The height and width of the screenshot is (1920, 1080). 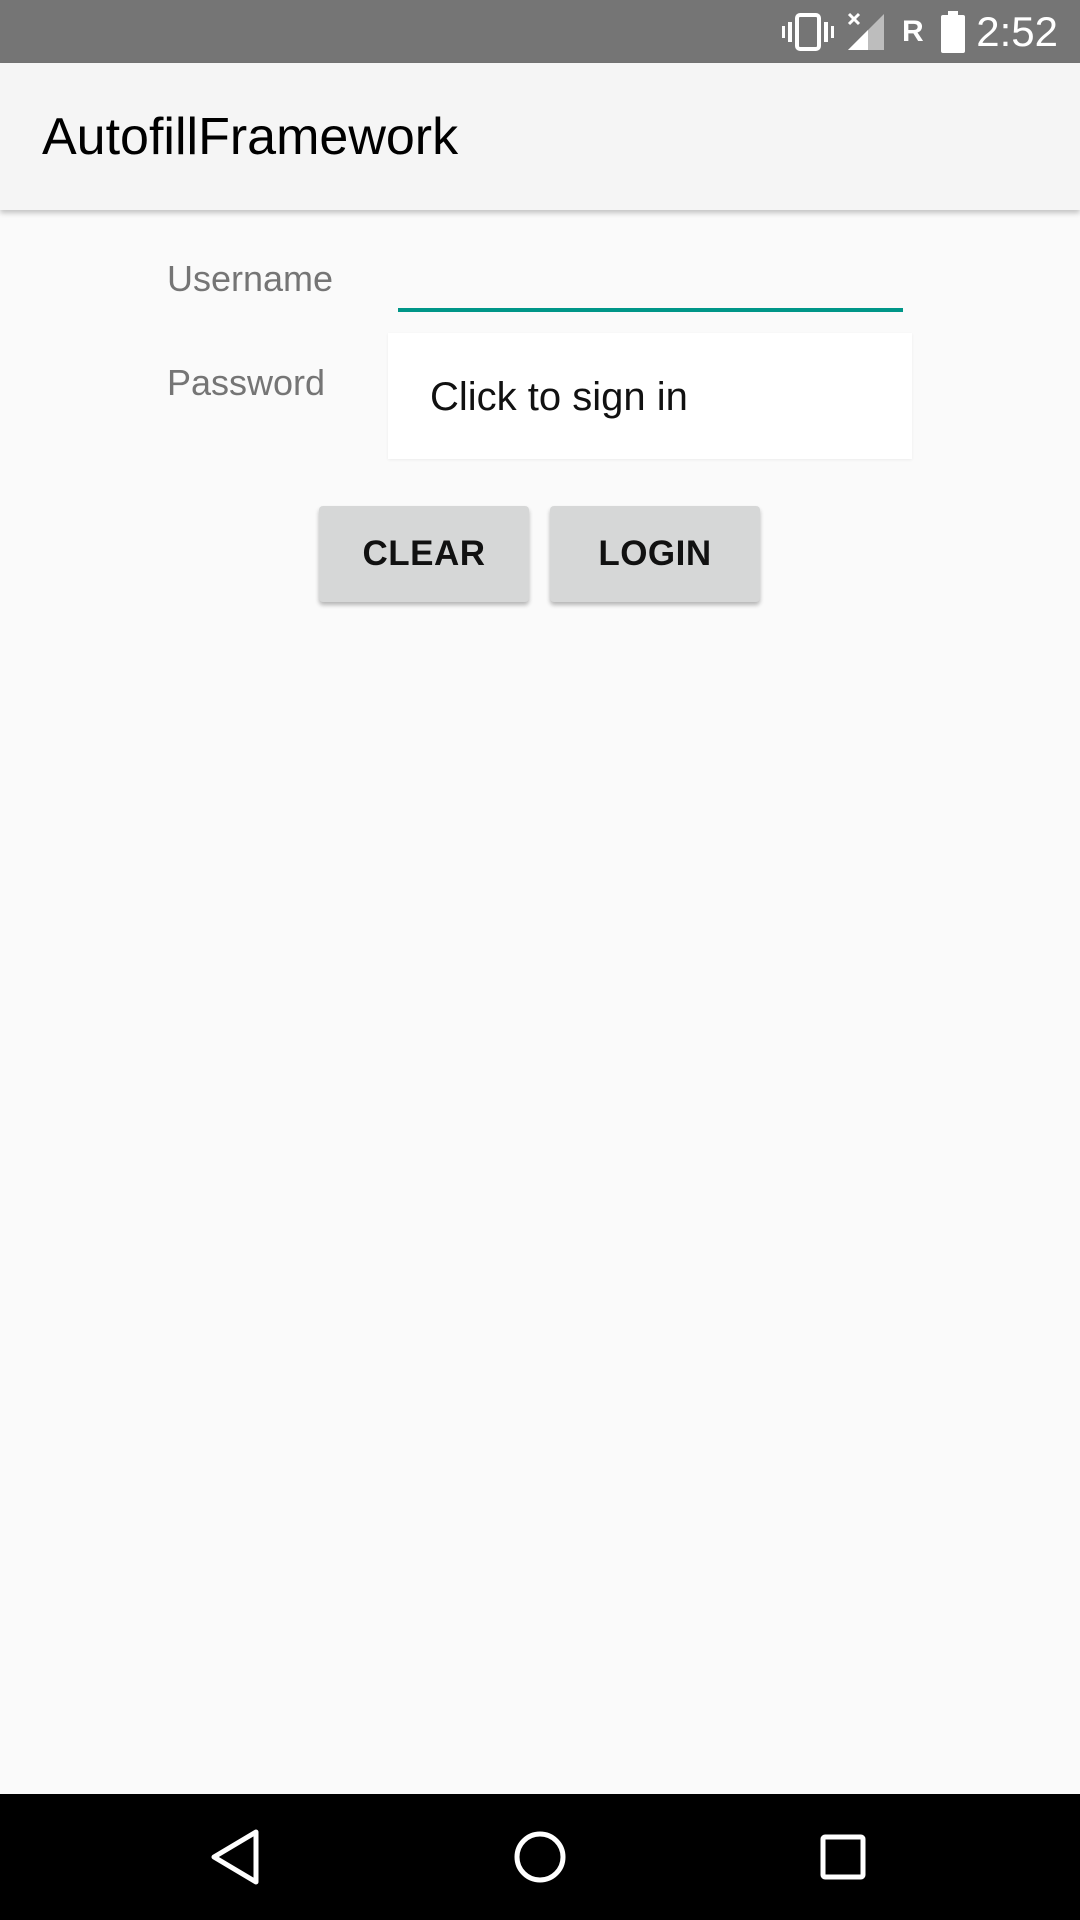 What do you see at coordinates (1017, 31) in the screenshot?
I see `status-time: 2:52` at bounding box center [1017, 31].